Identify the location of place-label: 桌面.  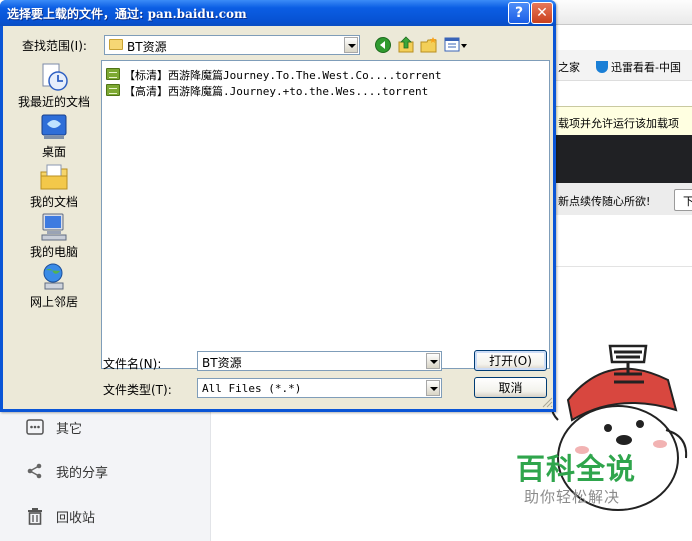
(53, 152).